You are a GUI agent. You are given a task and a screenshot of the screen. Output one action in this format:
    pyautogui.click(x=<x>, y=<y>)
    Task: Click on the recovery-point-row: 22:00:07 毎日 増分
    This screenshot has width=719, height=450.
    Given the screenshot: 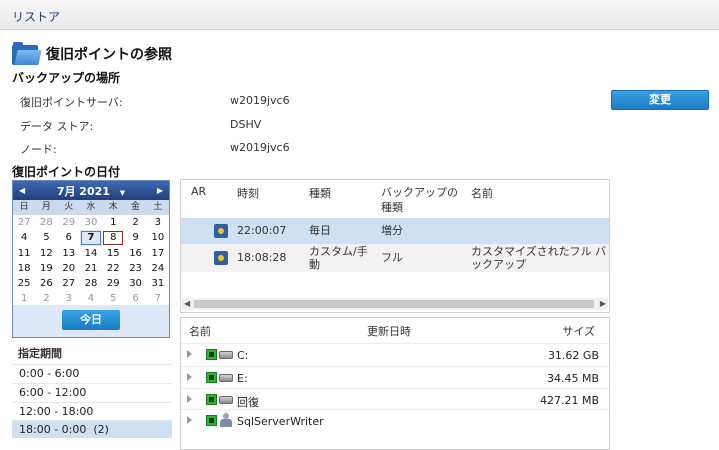 What is the action you would take?
    pyautogui.click(x=395, y=231)
    